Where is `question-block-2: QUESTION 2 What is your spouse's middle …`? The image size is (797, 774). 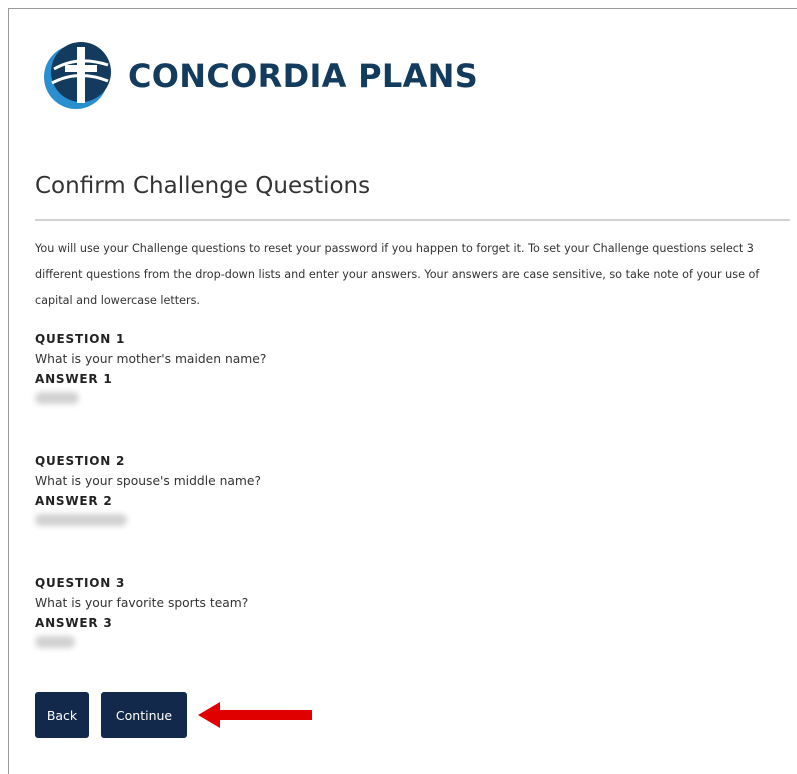 question-block-2: QUESTION 2 What is your spouse's middle … is located at coordinates (285, 489).